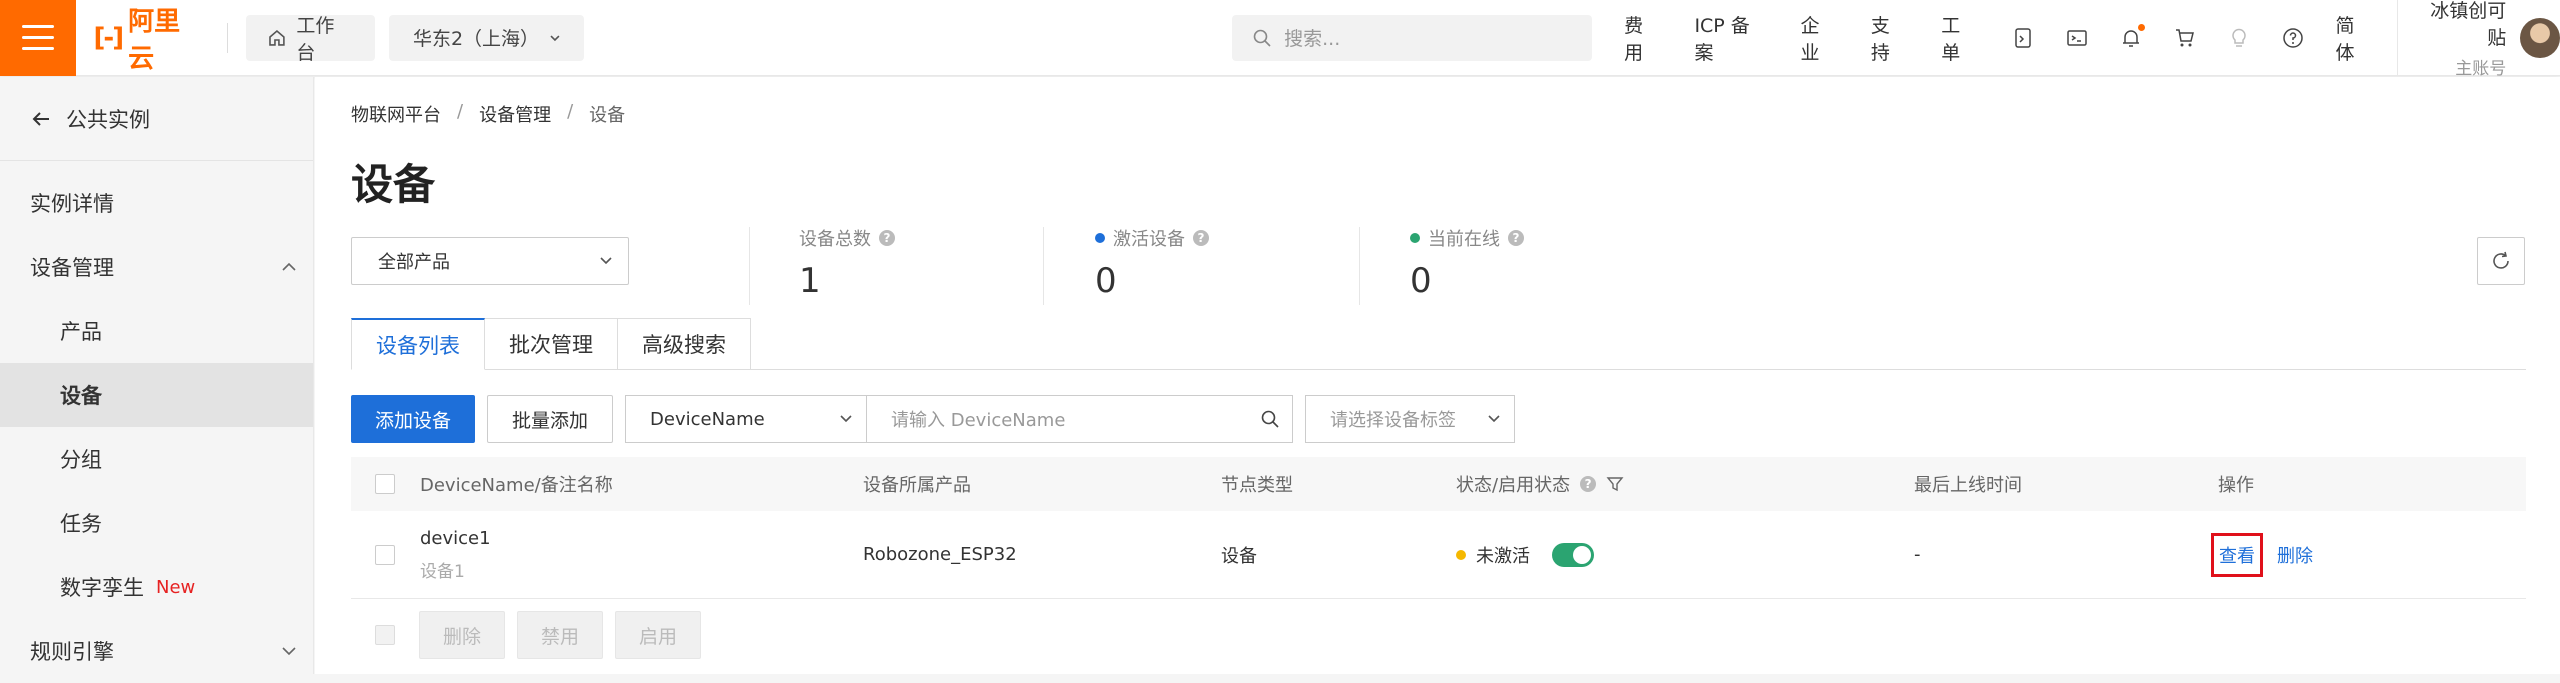  What do you see at coordinates (393, 184) in the screenshot?
I see `page-title: 设备` at bounding box center [393, 184].